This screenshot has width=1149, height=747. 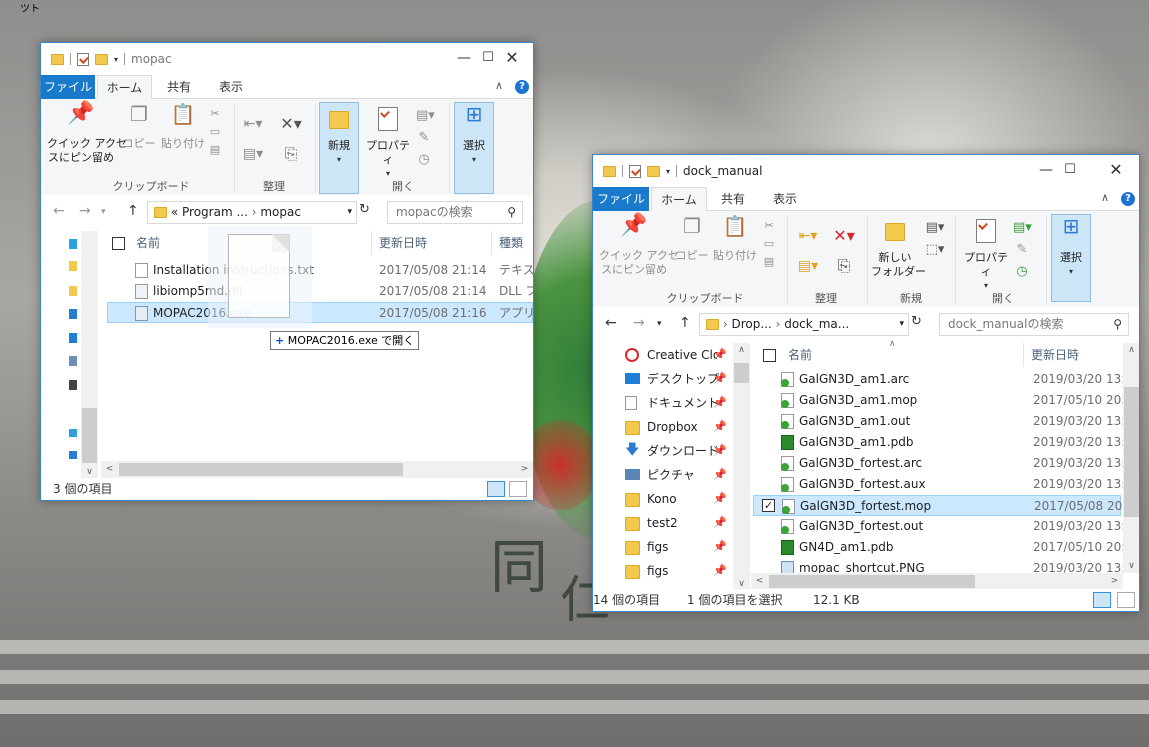 What do you see at coordinates (946, 463) in the screenshot?
I see `file-row: GalGN3D_fortest.arc 2019/03/20 13:11` at bounding box center [946, 463].